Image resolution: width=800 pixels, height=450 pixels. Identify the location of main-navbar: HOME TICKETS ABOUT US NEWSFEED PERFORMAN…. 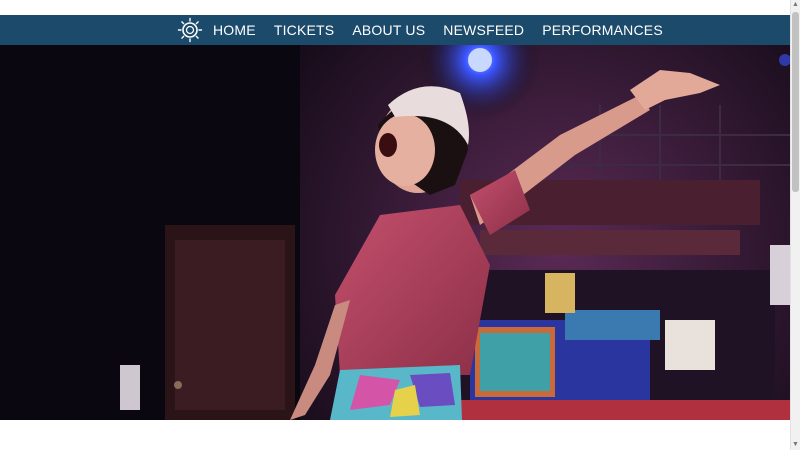
(395, 30).